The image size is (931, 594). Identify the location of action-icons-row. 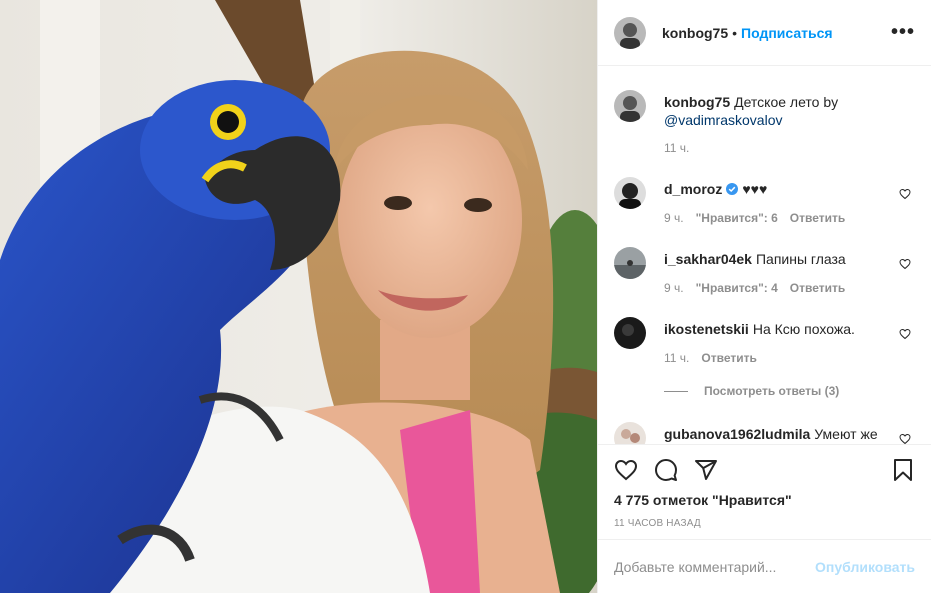
(764, 470).